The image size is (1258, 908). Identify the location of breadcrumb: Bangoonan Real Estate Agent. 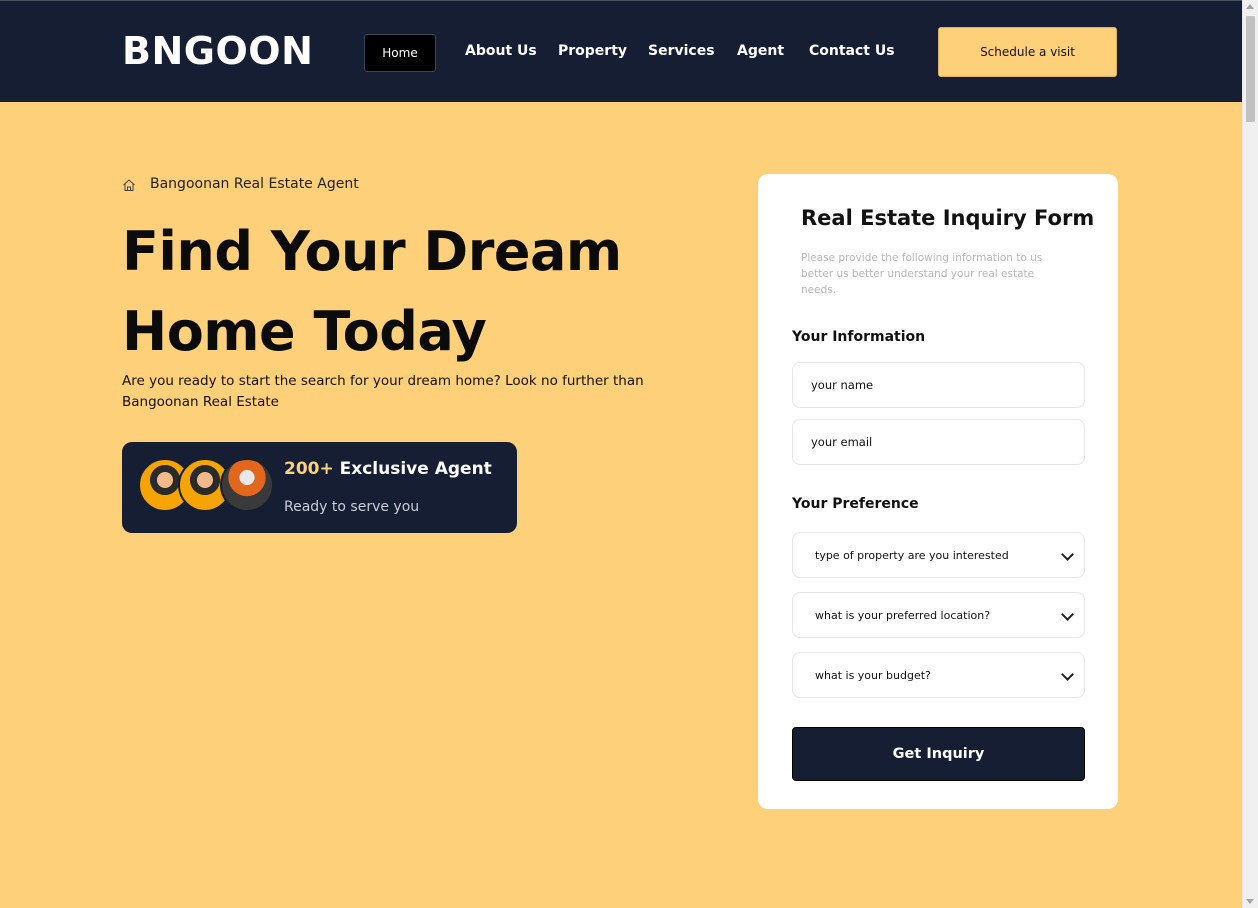
(254, 184).